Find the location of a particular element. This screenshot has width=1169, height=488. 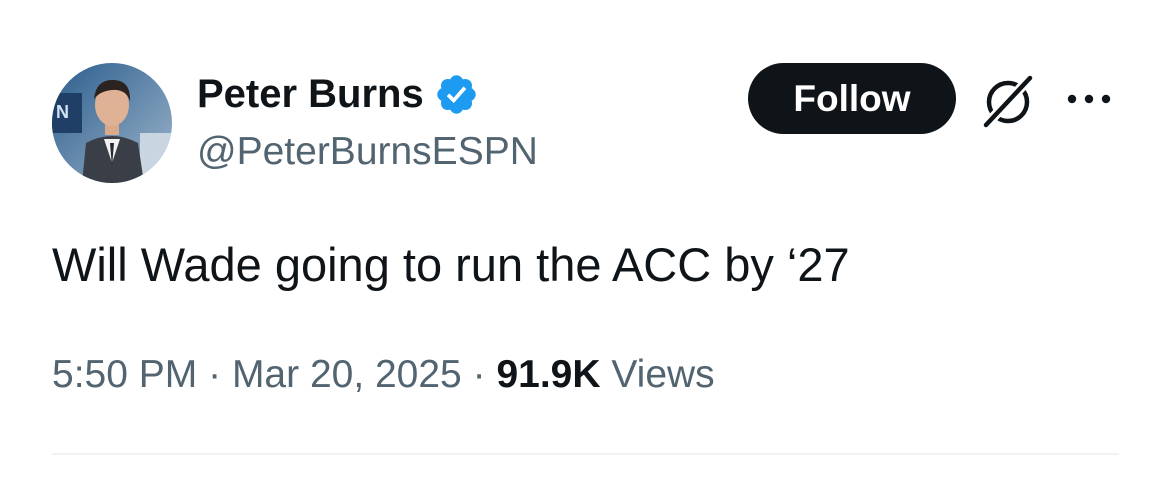

views-label: Views is located at coordinates (663, 374).